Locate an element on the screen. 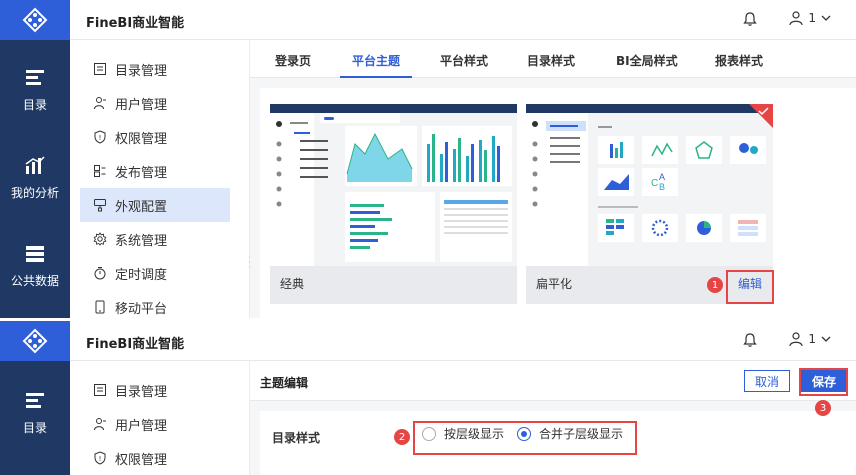 The image size is (856, 475). edit-highlight-box is located at coordinates (750, 287).